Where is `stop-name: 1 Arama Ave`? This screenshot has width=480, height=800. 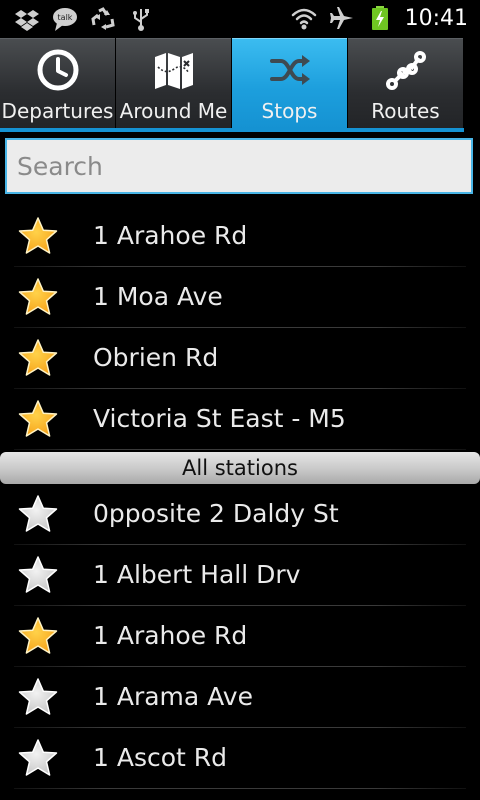
stop-name: 1 Arama Ave is located at coordinates (173, 696).